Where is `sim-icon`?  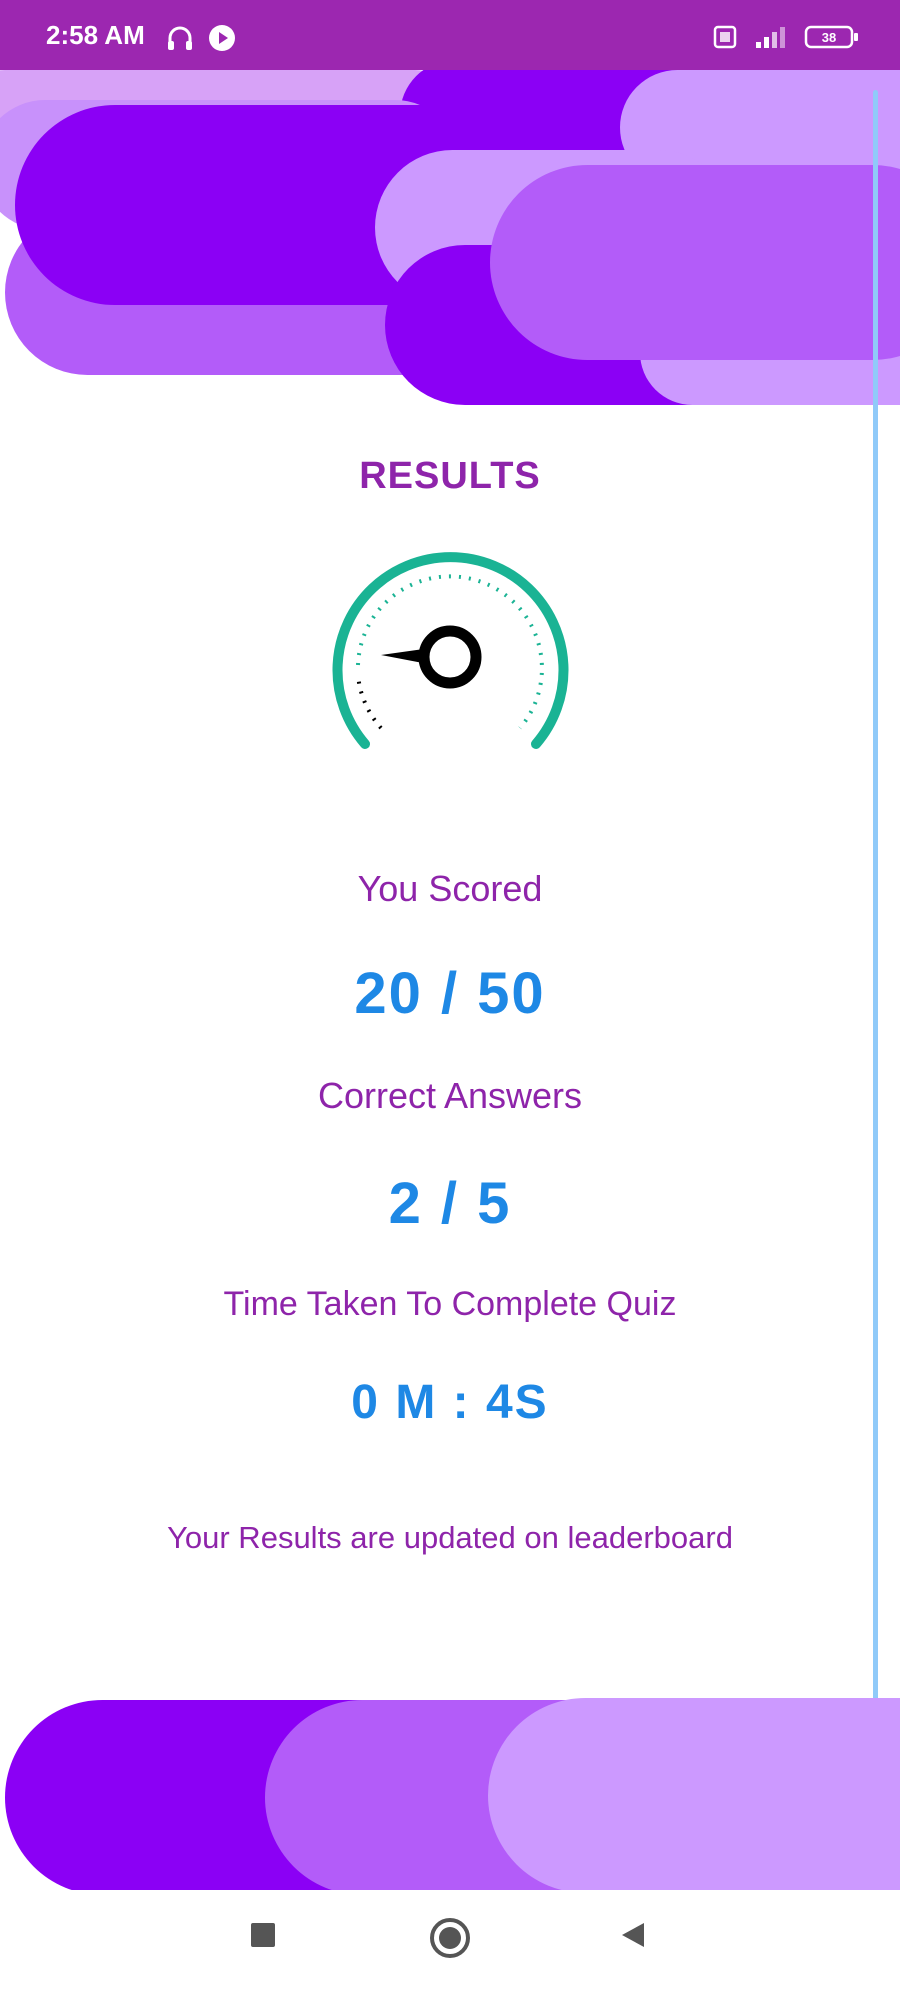 sim-icon is located at coordinates (725, 37).